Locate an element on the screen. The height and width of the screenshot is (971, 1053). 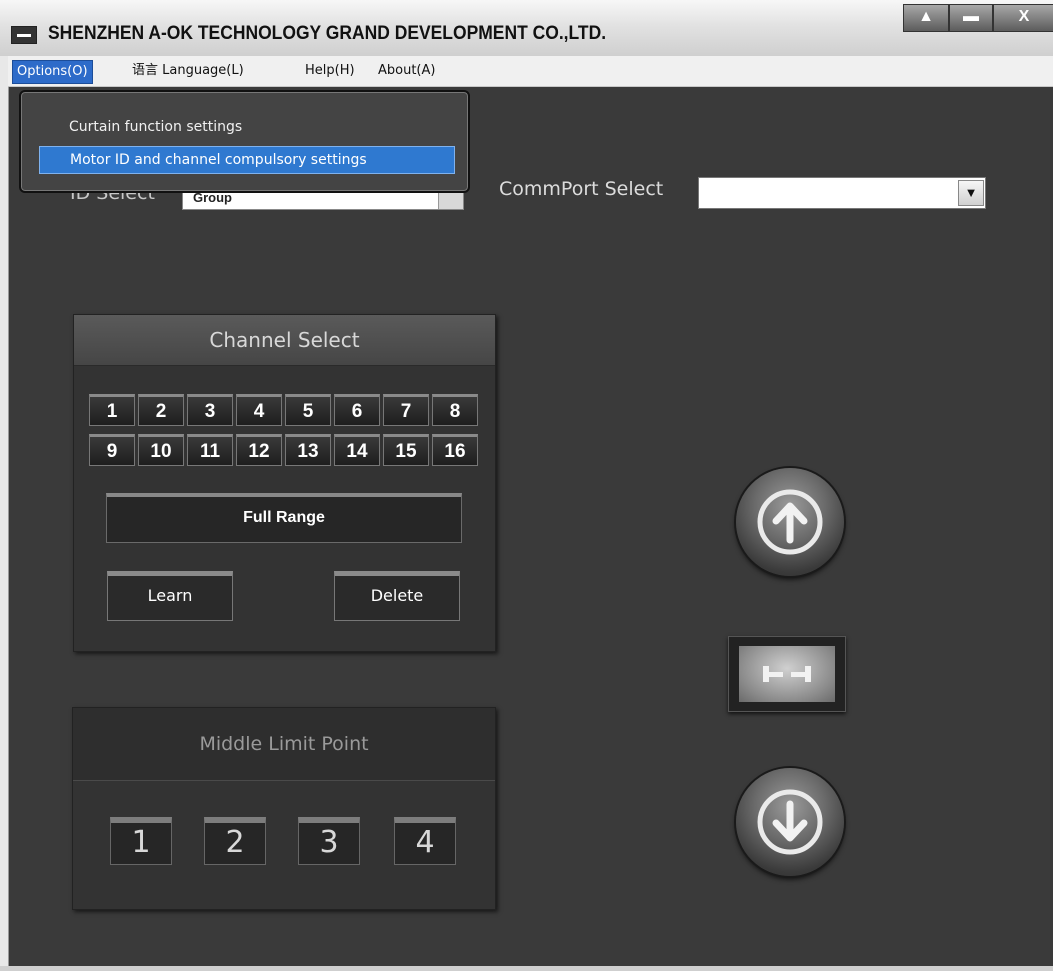
arrow-up-icon is located at coordinates (790, 522).